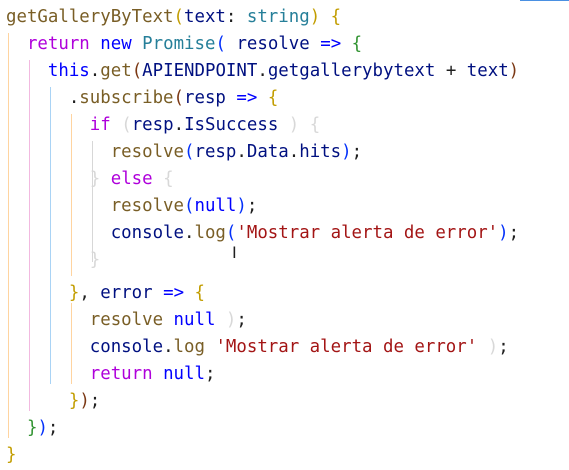  Describe the element at coordinates (100, 125) in the screenshot. I see `code-token: if` at that location.